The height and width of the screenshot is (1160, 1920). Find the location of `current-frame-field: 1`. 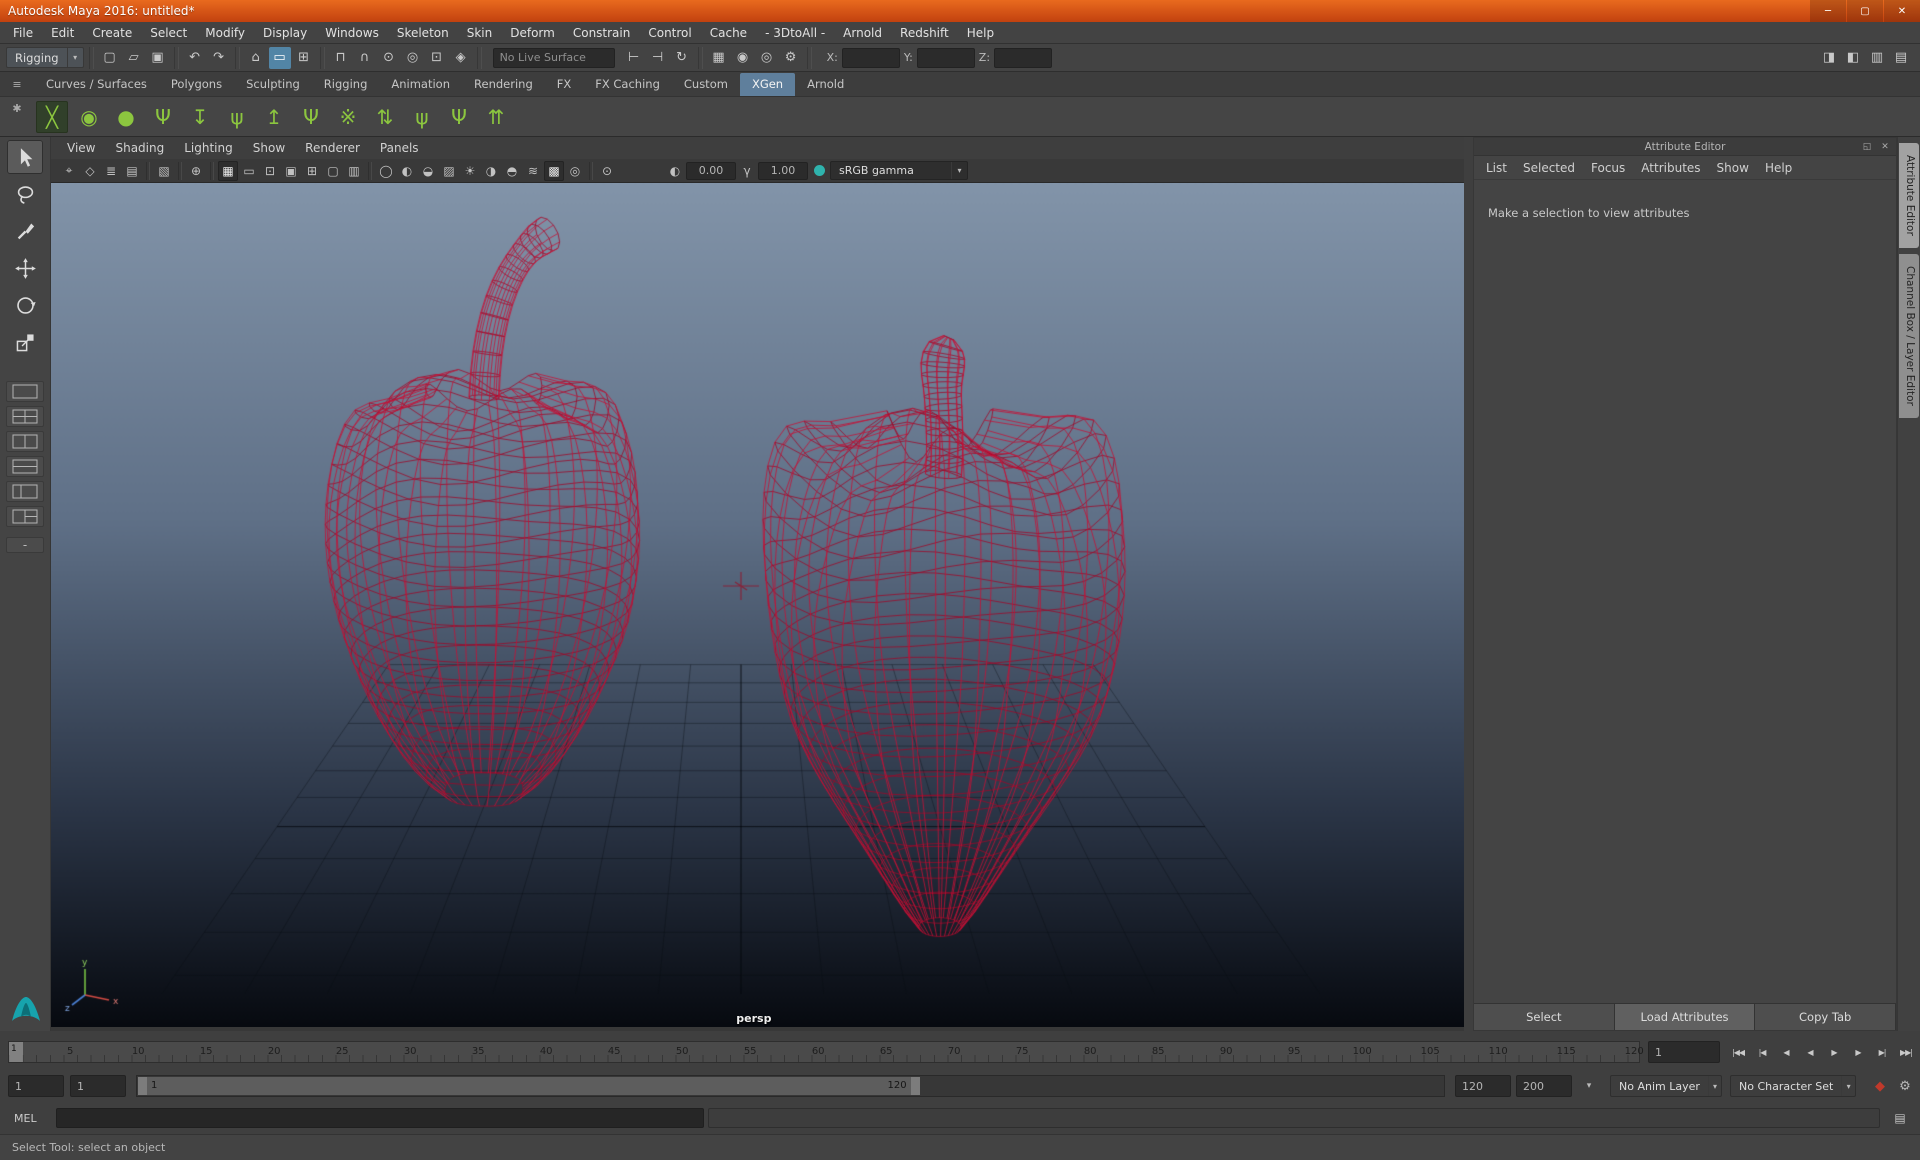

current-frame-field: 1 is located at coordinates (1684, 1052).